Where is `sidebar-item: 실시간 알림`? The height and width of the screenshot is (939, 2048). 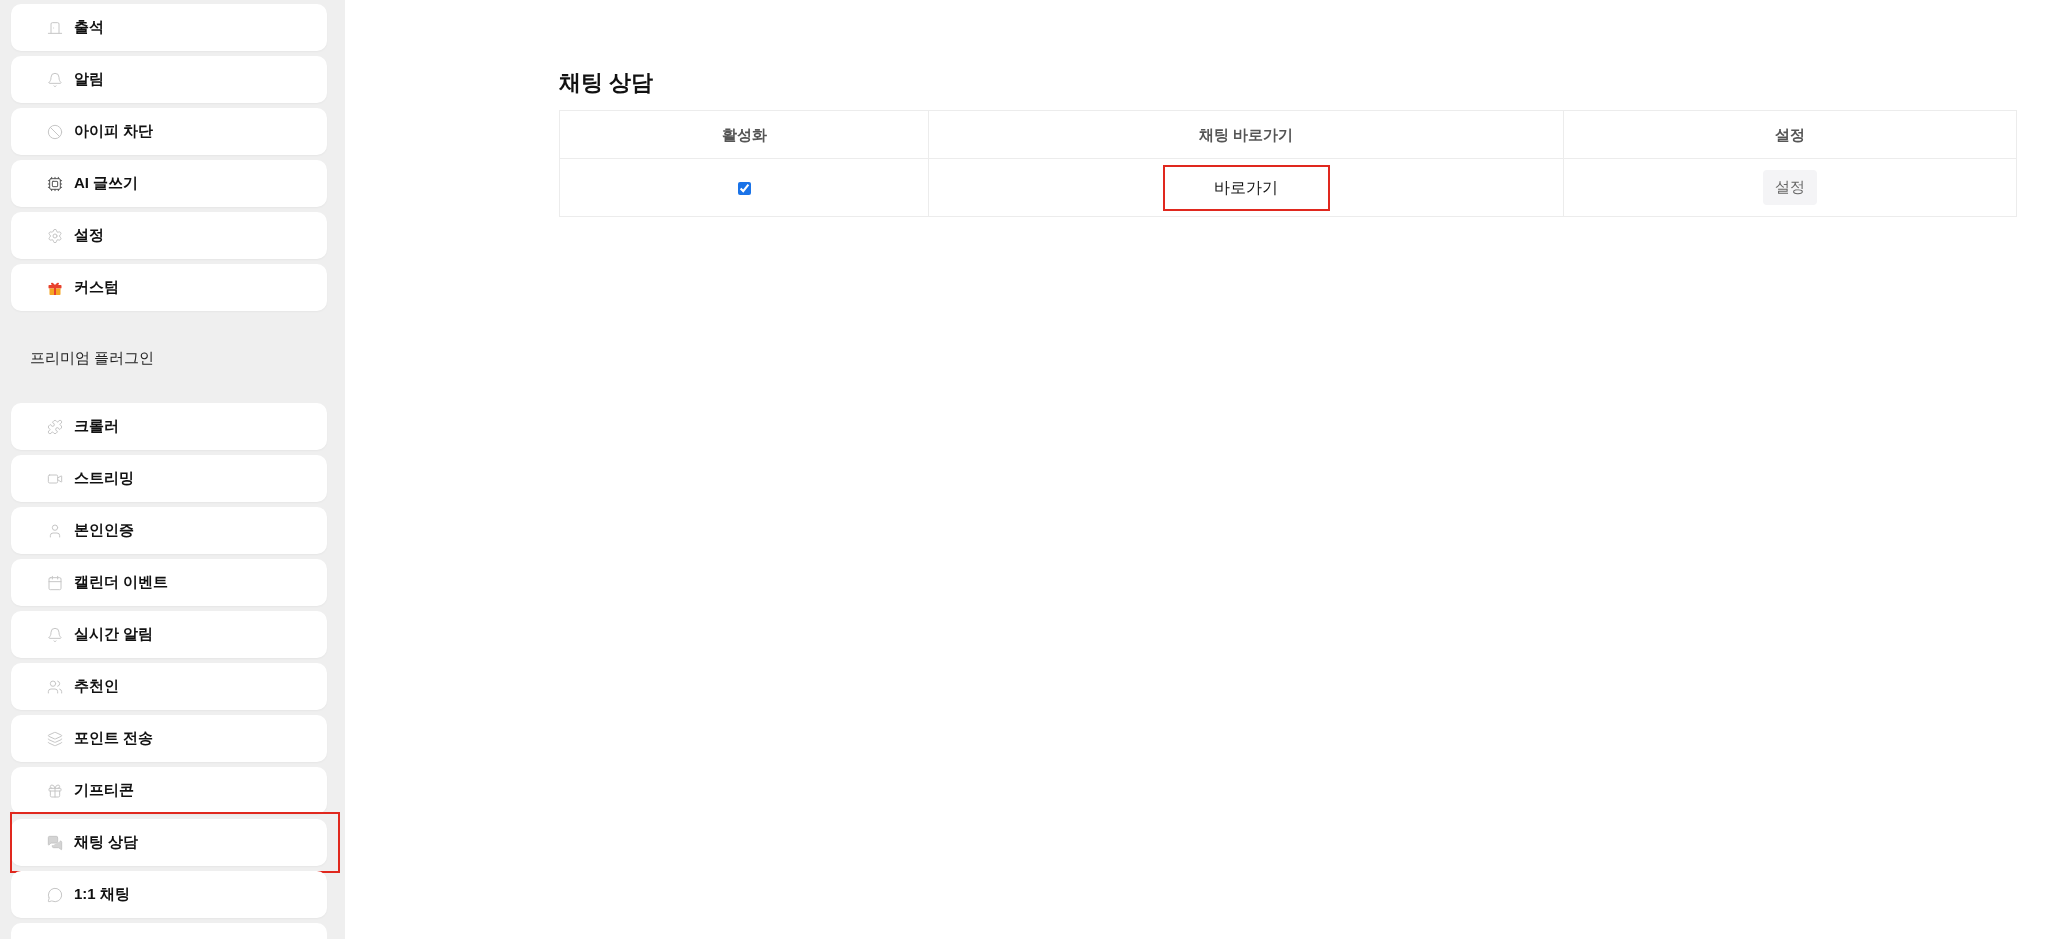 sidebar-item: 실시간 알림 is located at coordinates (169, 634).